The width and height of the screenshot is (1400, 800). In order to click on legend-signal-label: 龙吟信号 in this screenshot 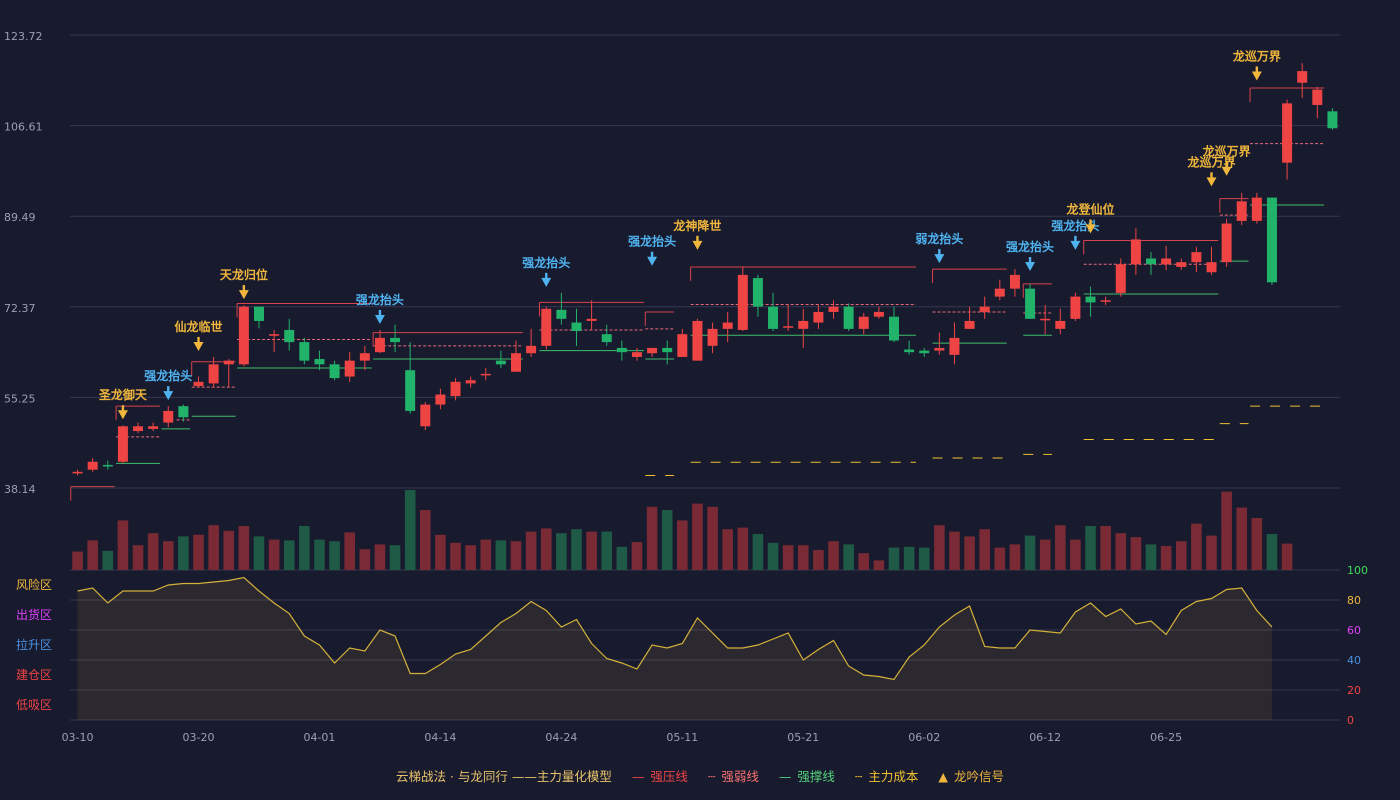, I will do `click(979, 776)`.